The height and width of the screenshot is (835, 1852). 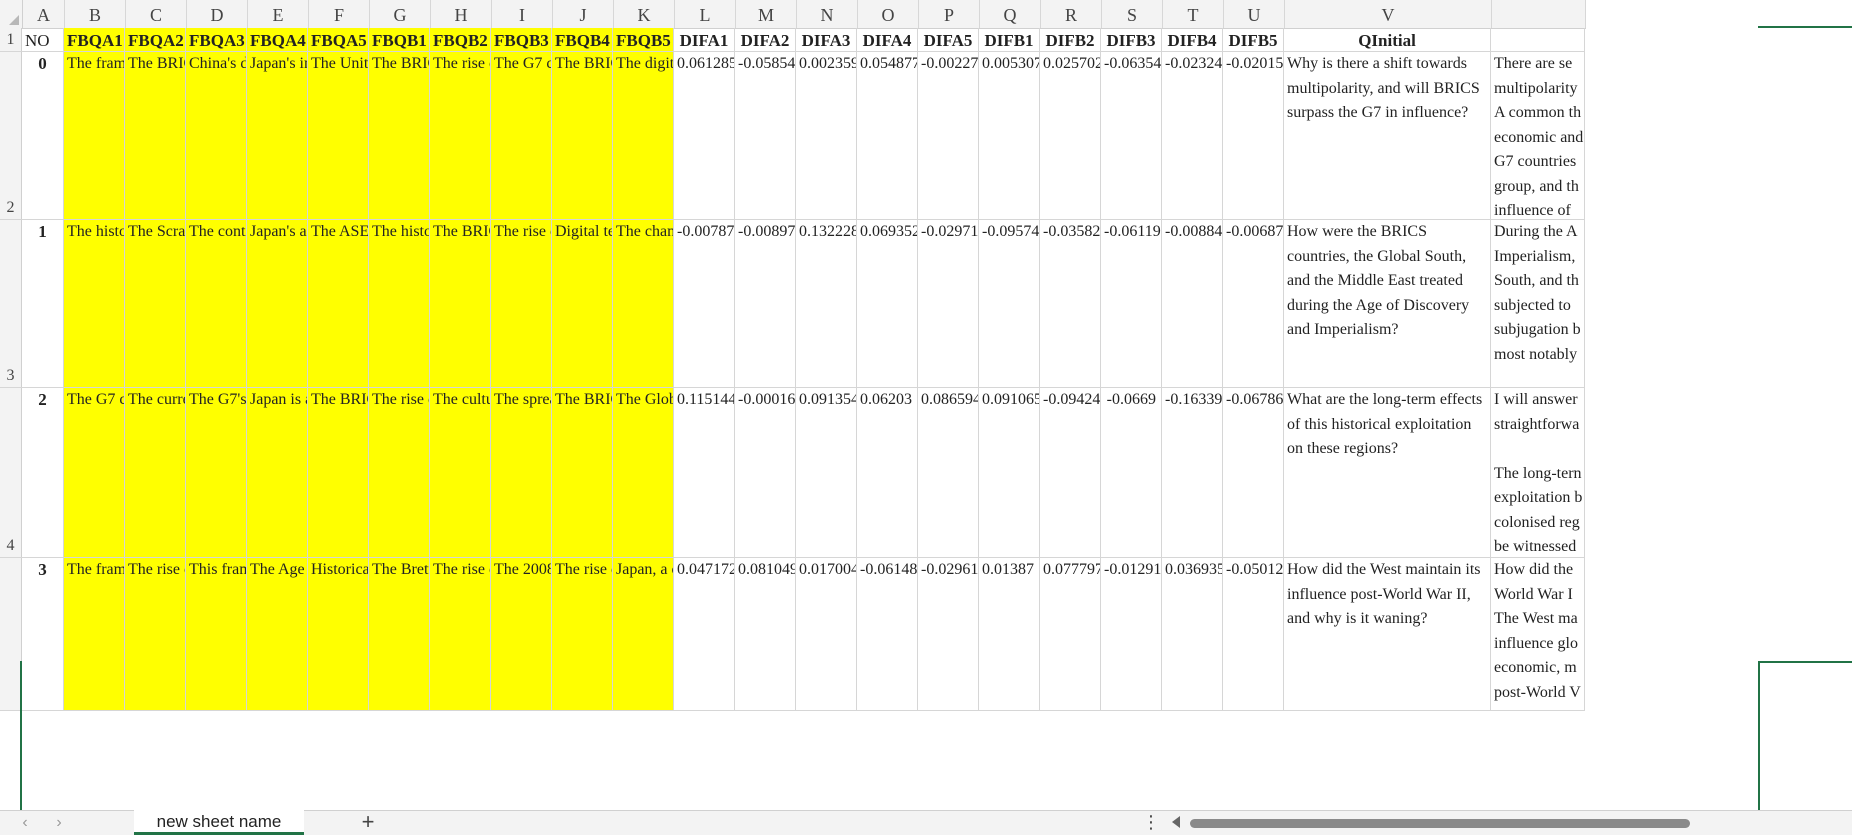 I want to click on header-cell-fbqa2: FBQA2, so click(x=155, y=39).